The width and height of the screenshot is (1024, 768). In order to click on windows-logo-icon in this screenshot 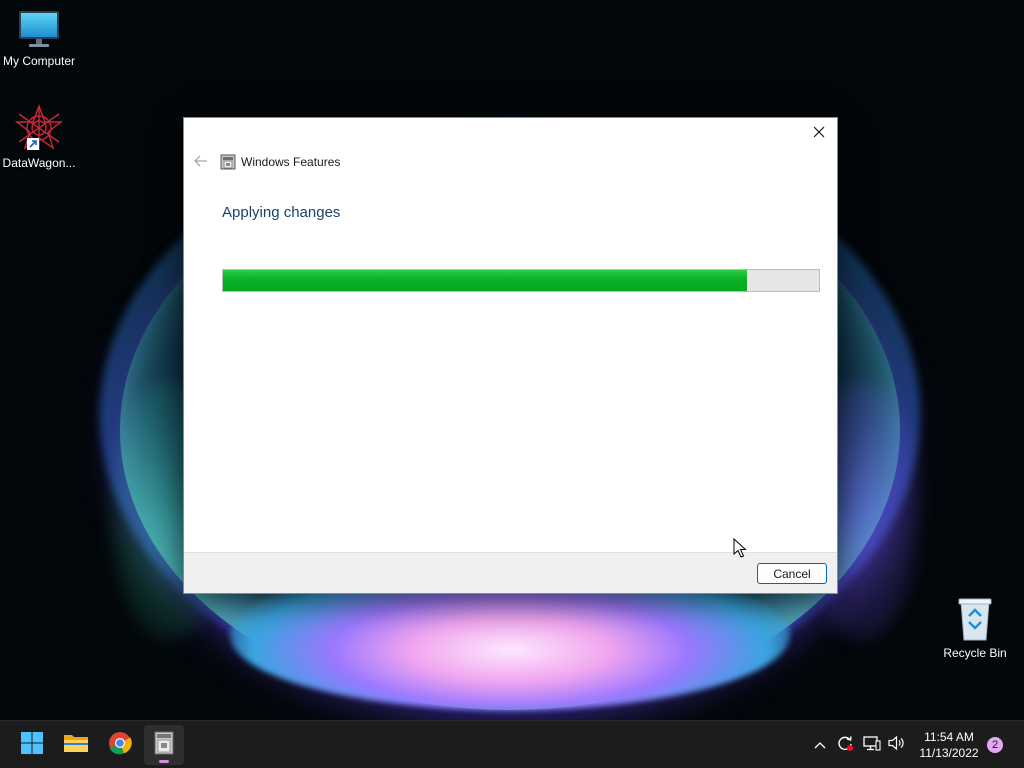, I will do `click(32, 745)`.